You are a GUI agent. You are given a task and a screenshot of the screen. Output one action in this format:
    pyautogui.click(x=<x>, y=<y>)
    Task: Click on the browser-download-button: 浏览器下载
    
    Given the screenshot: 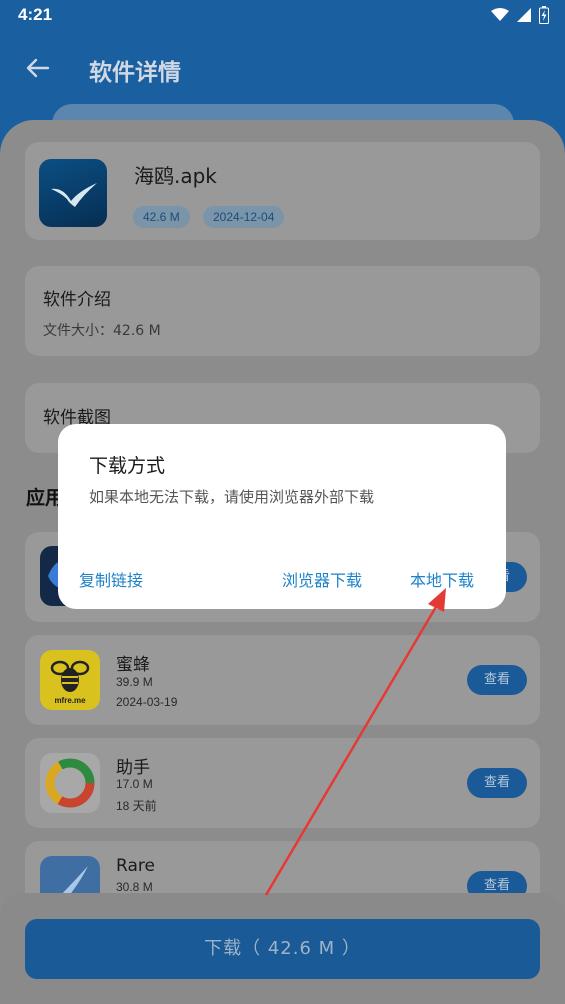 What is the action you would take?
    pyautogui.click(x=322, y=579)
    